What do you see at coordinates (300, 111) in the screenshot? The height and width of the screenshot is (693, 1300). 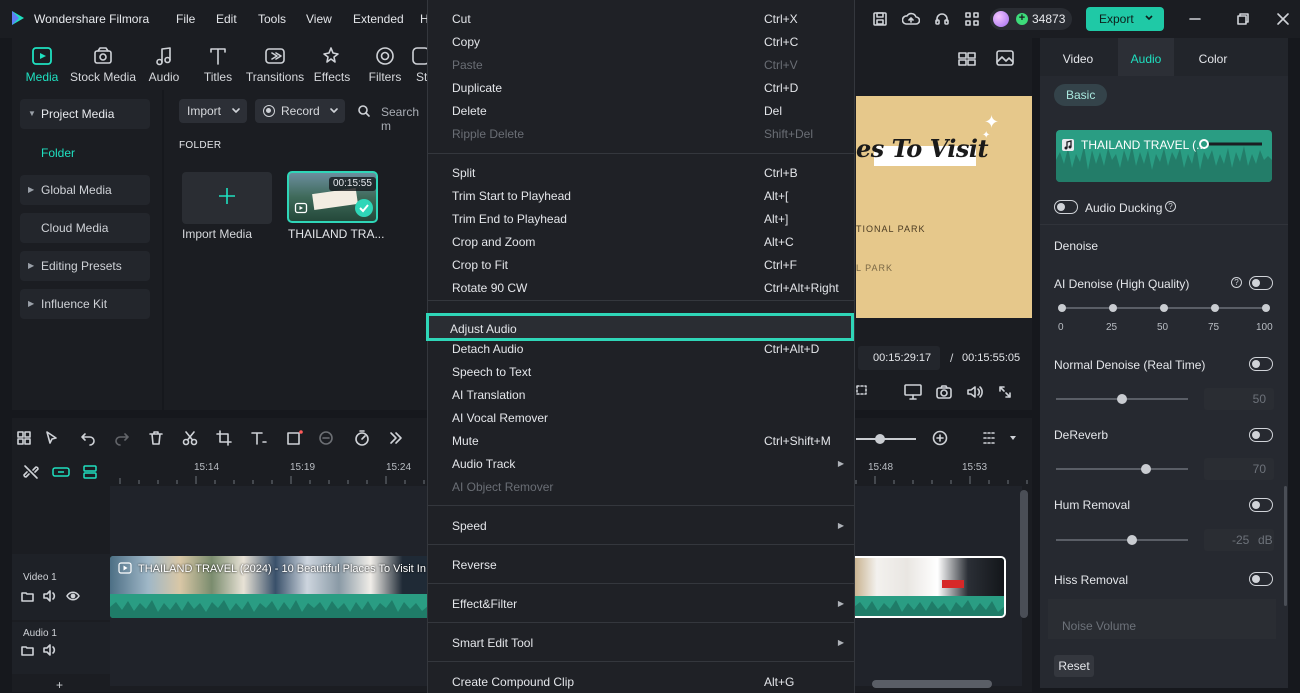 I see `record-dropdown: Record` at bounding box center [300, 111].